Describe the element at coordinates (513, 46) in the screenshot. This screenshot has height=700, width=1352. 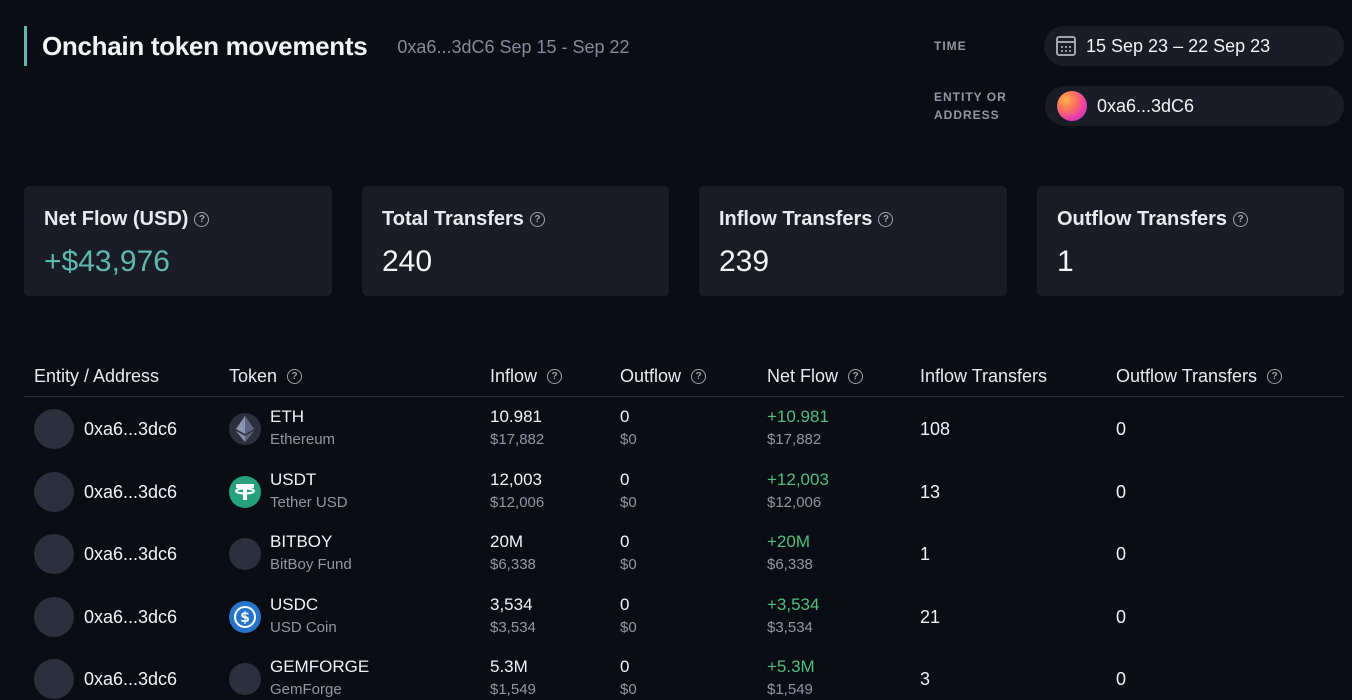
I see `page-subtitle: 0xa6...3dC6 Sep 15 - Sep 22` at that location.